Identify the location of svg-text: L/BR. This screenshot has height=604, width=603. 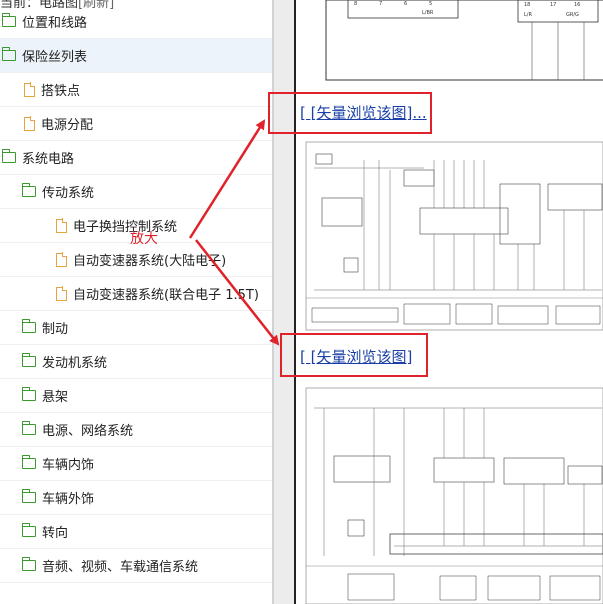
(428, 13).